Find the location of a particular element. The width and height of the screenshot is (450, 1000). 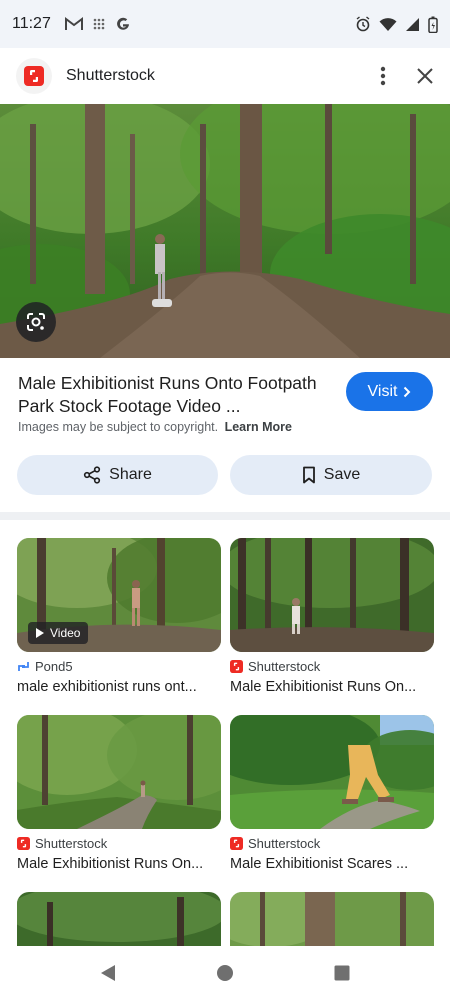

signal-icon is located at coordinates (412, 24).